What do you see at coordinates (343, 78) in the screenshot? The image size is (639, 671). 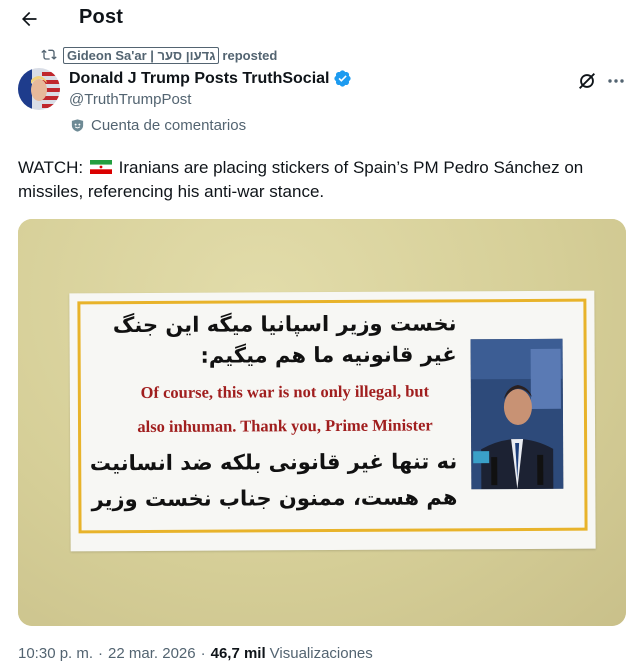 I see `verified-badge-icon` at bounding box center [343, 78].